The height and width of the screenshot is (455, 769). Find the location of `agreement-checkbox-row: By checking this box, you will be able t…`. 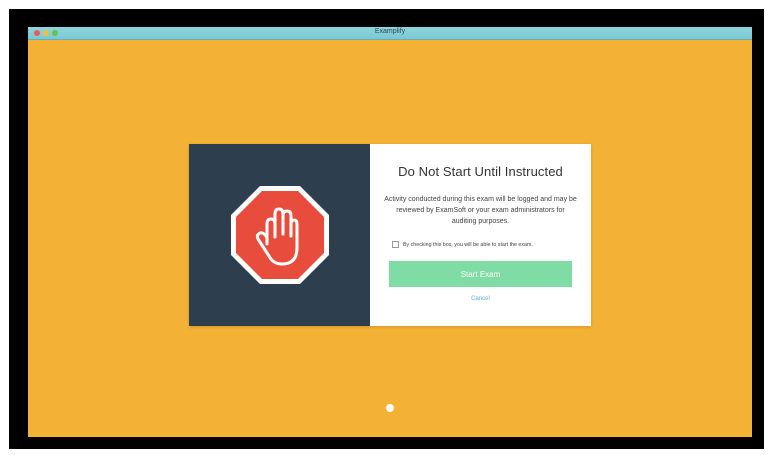

agreement-checkbox-row: By checking this box, you will be able t… is located at coordinates (488, 244).